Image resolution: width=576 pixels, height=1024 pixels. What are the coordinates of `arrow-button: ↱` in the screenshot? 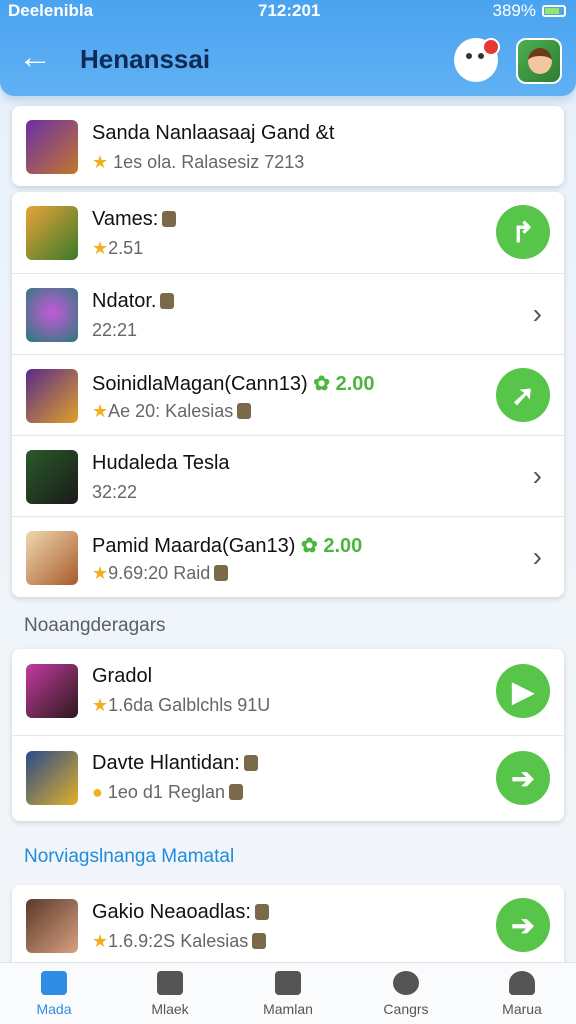 It's located at (523, 232).